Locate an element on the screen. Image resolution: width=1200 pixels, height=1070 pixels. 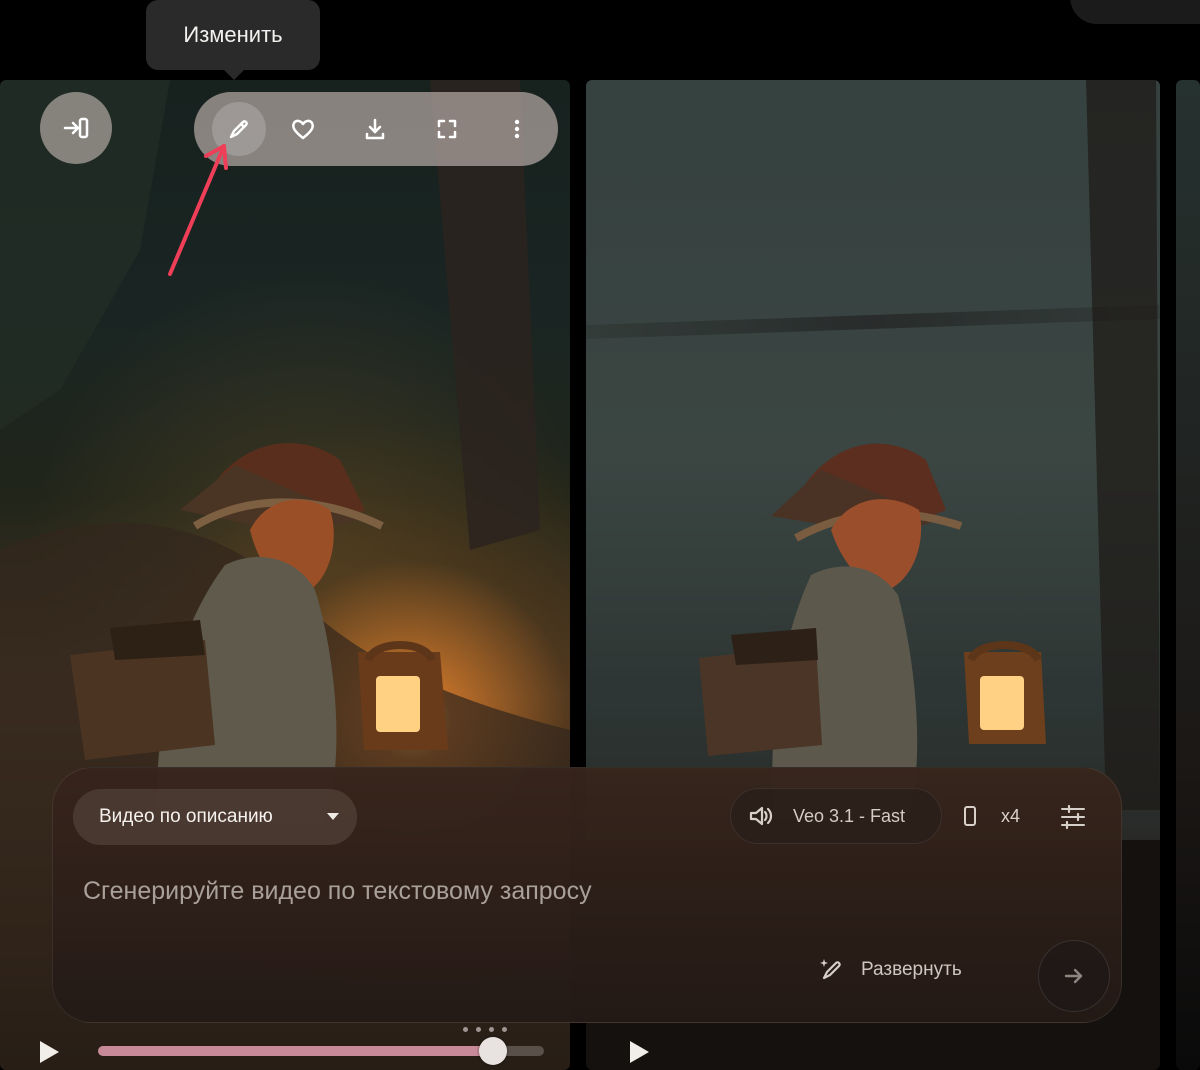
expand-sidebar-button is located at coordinates (76, 128).